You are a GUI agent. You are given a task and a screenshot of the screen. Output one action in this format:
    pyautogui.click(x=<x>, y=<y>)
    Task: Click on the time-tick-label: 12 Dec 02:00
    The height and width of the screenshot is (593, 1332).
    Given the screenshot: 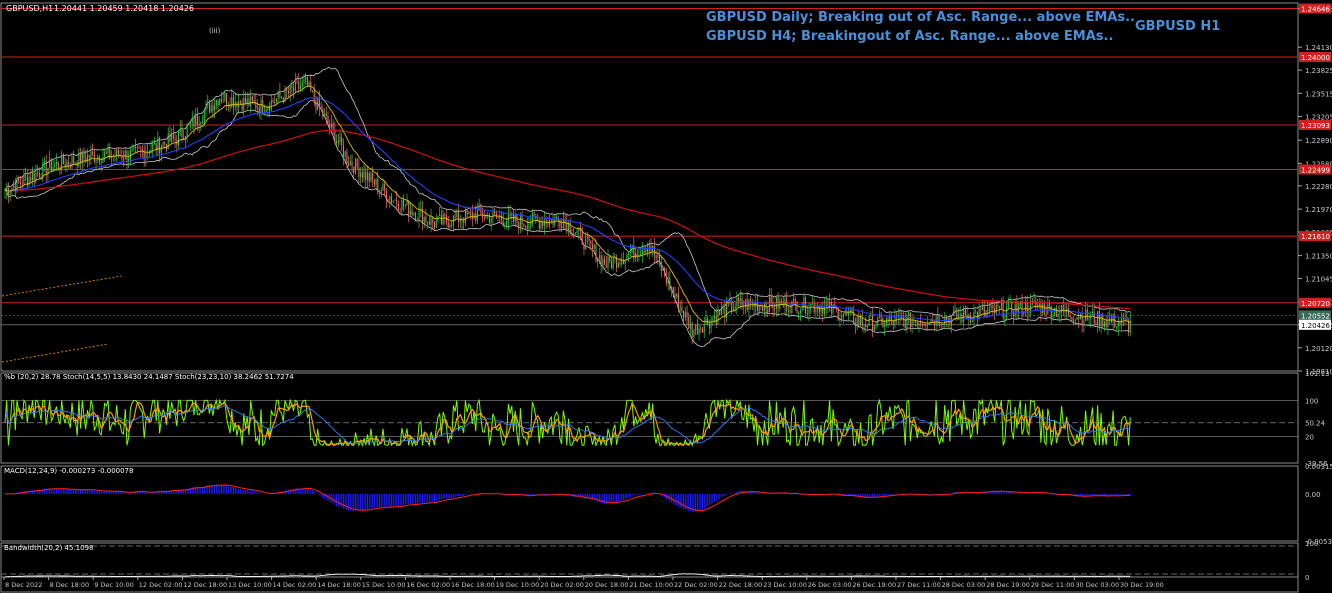 What is the action you would take?
    pyautogui.click(x=161, y=585)
    